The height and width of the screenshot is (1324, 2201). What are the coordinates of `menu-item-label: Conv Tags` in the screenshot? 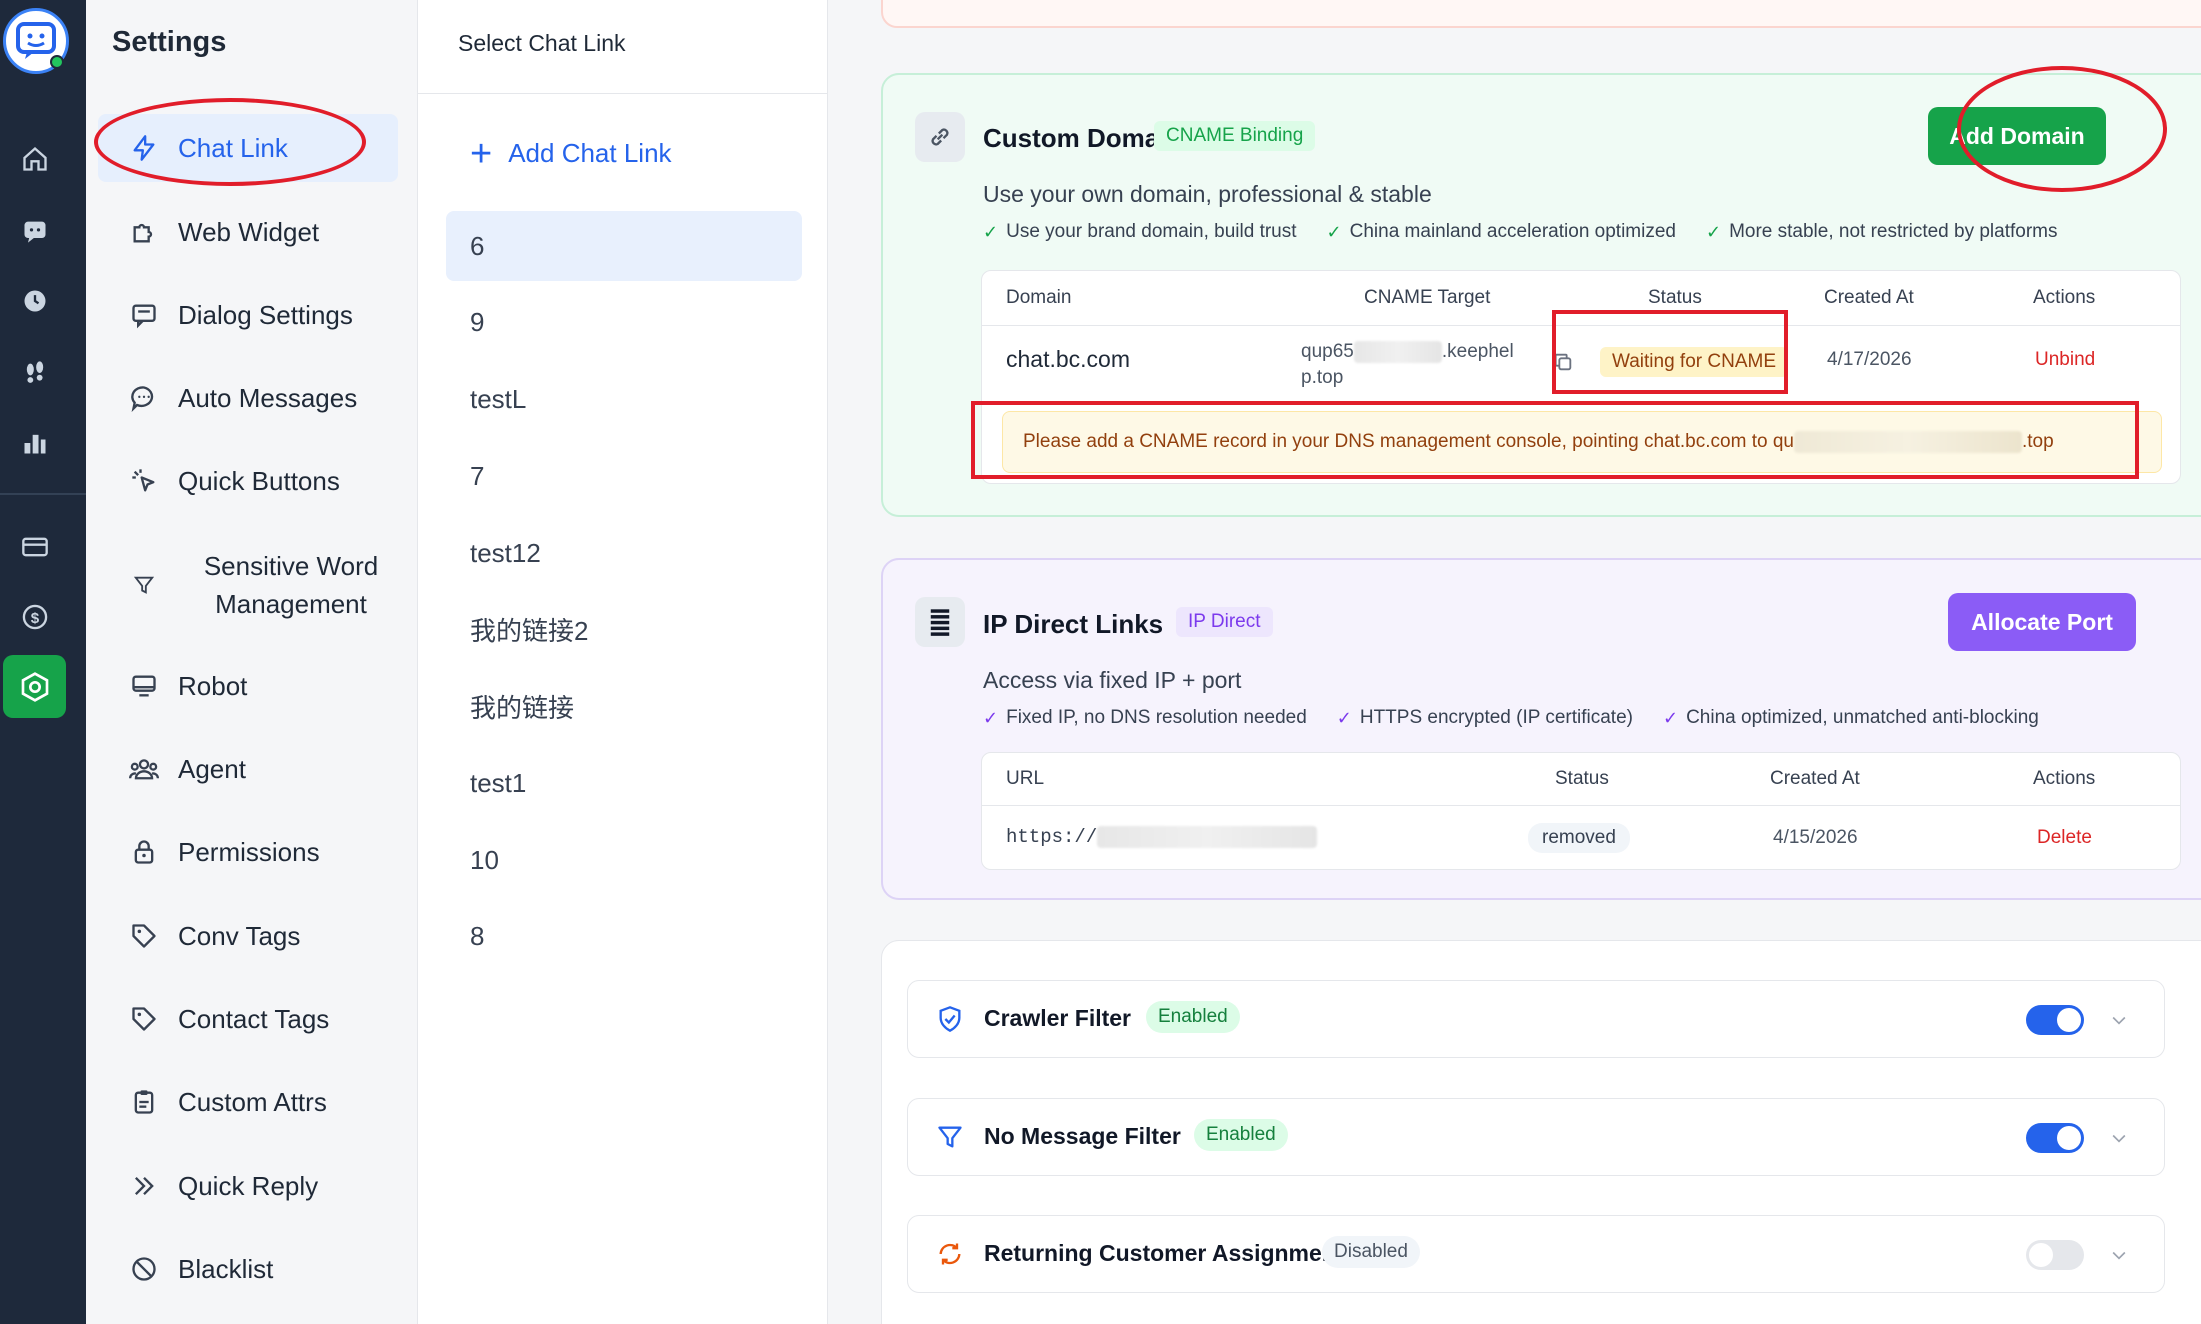 It's located at (239, 935).